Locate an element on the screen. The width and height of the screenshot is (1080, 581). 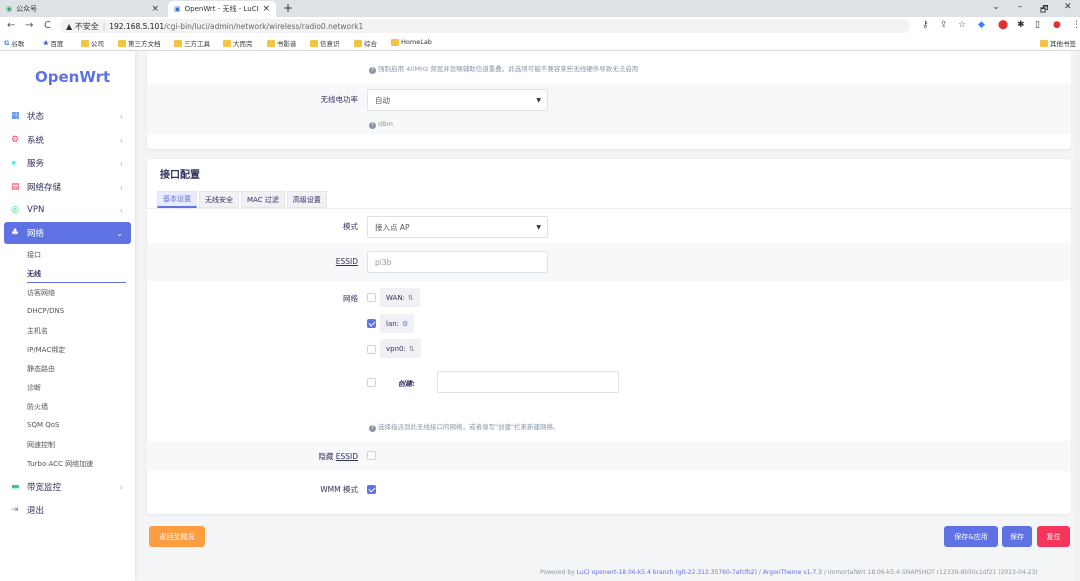
sidebar-item-label: 网络存储 is located at coordinates (44, 188).